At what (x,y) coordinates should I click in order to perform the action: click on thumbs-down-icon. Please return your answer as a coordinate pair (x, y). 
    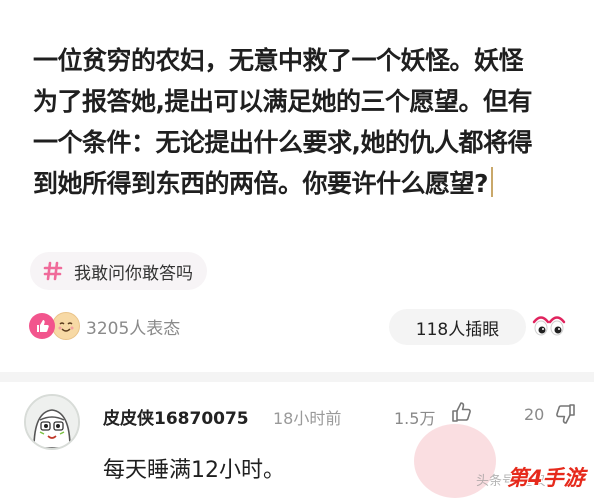
    Looking at the image, I should click on (565, 414).